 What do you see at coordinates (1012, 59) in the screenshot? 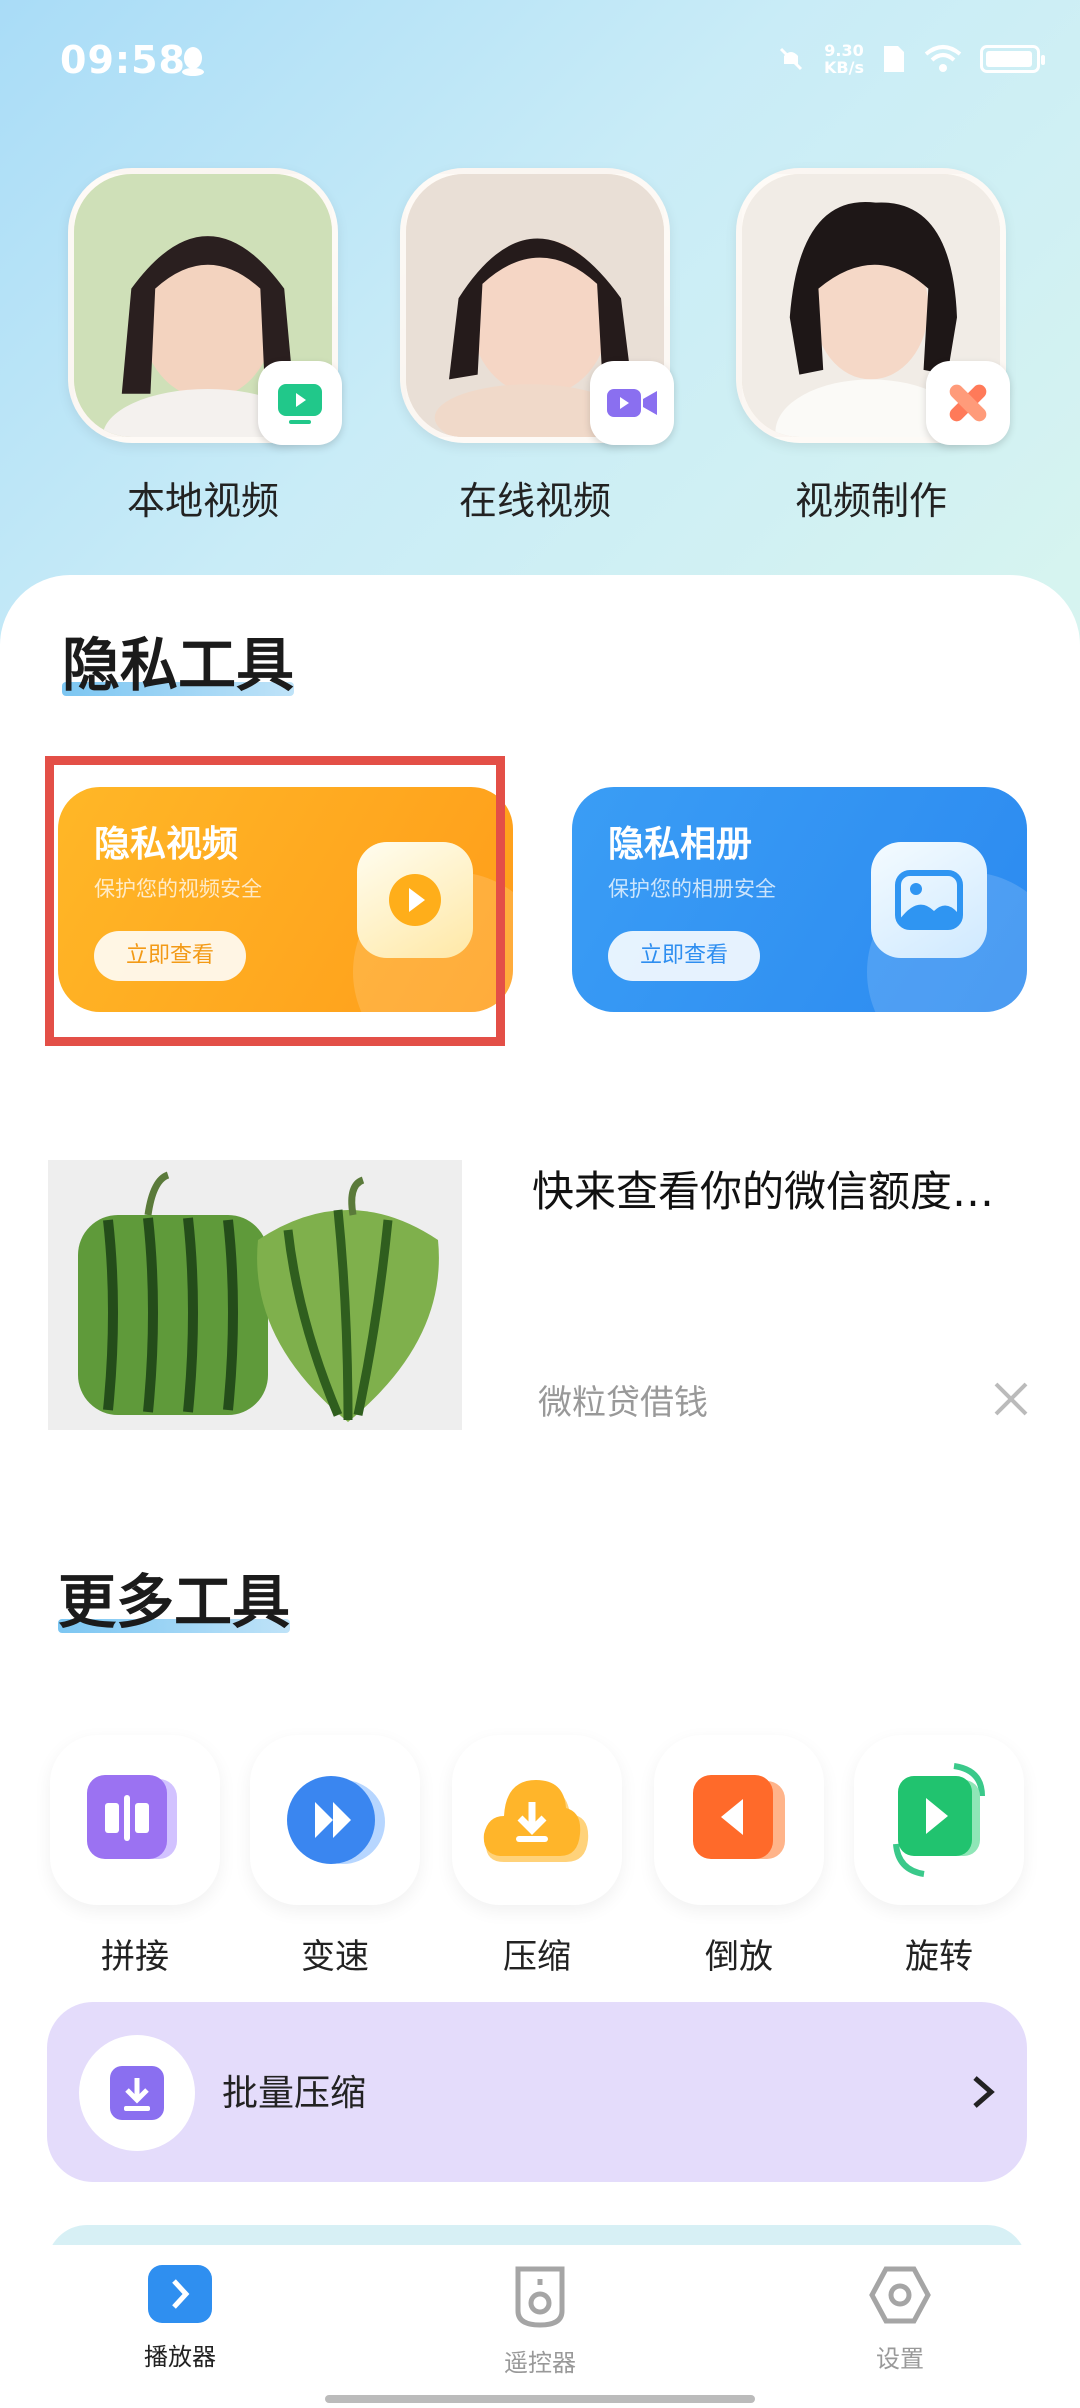
I see `battery-icon` at bounding box center [1012, 59].